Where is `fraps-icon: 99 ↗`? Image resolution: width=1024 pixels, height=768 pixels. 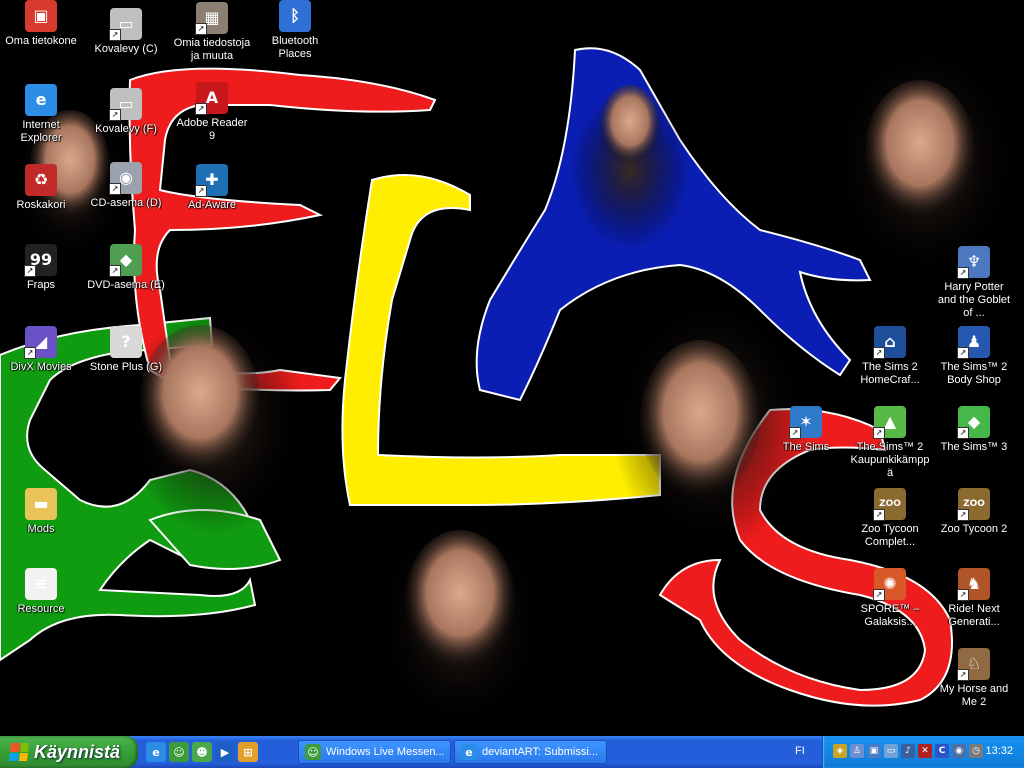
fraps-icon: 99 ↗ is located at coordinates (40, 260).